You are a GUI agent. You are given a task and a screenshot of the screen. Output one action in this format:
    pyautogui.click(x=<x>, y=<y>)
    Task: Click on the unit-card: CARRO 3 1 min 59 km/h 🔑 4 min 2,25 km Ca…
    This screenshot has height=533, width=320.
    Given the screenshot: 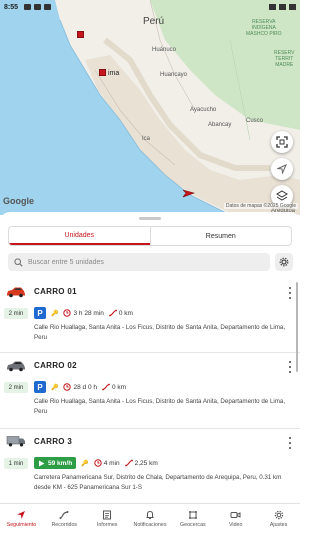 What is the action you would take?
    pyautogui.click(x=150, y=466)
    